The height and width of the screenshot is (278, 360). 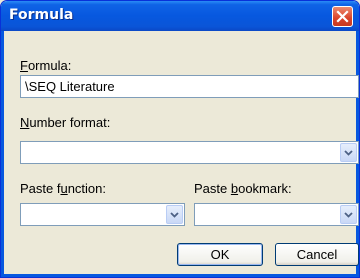 I want to click on formula-field-box, so click(x=189, y=86).